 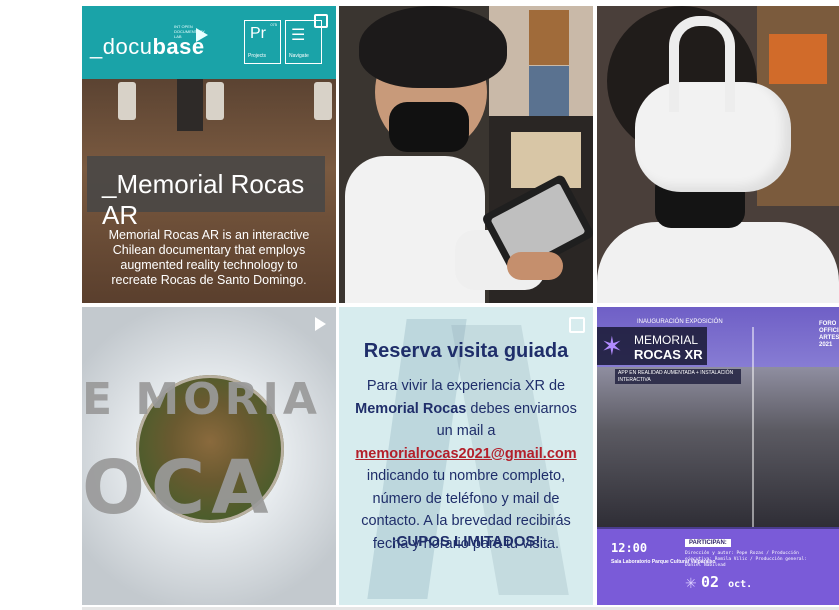 I want to click on student-hair, so click(x=433, y=47).